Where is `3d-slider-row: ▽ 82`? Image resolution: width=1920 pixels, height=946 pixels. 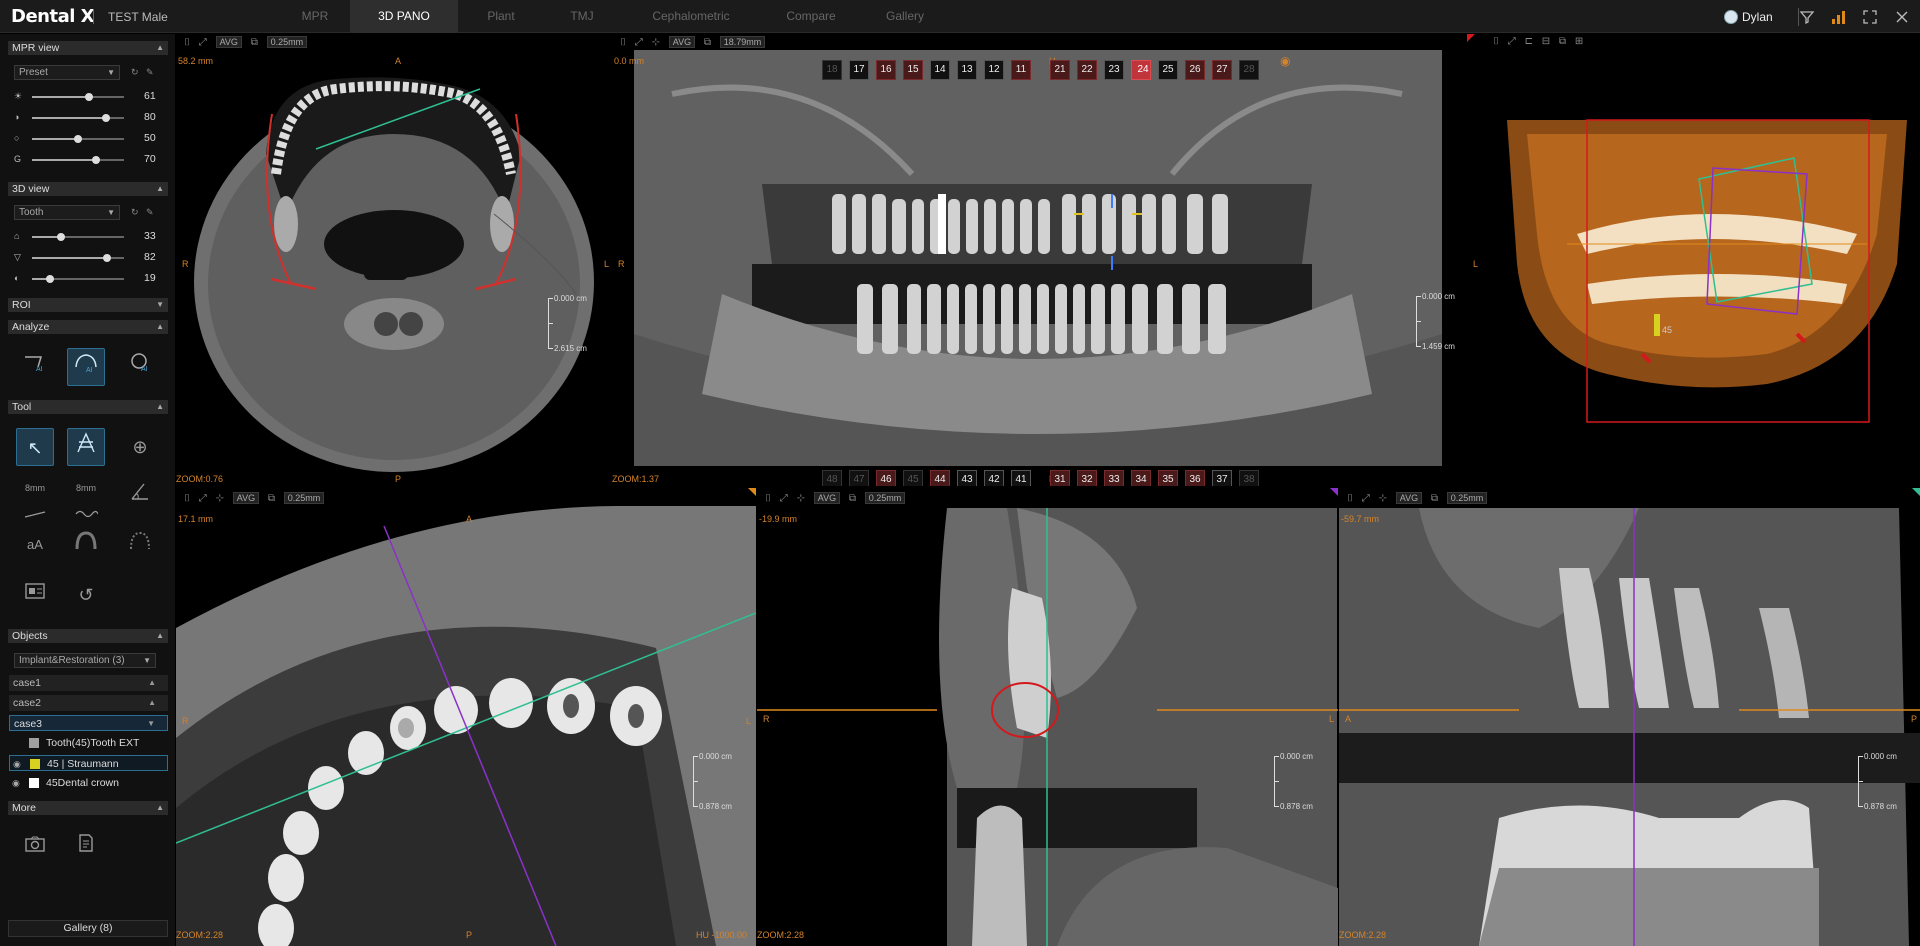 3d-slider-row: ▽ 82 is located at coordinates (89, 257).